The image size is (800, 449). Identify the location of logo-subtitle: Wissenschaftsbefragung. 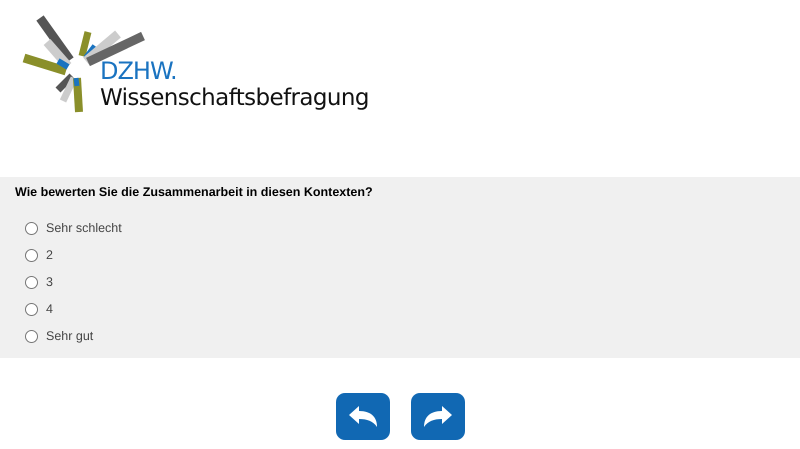
(234, 98).